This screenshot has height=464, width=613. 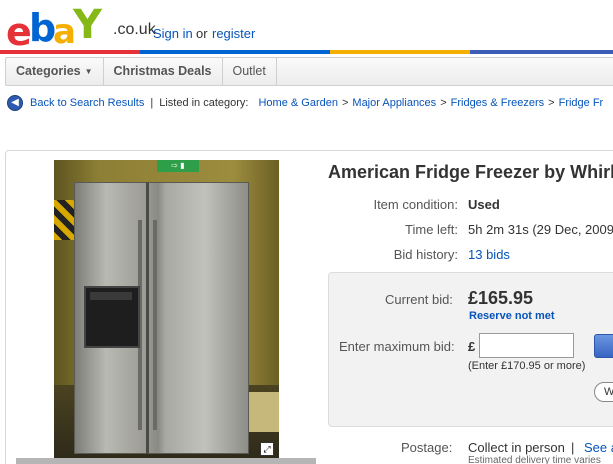 What do you see at coordinates (425, 254) in the screenshot?
I see `detail-label: Bid history:` at bounding box center [425, 254].